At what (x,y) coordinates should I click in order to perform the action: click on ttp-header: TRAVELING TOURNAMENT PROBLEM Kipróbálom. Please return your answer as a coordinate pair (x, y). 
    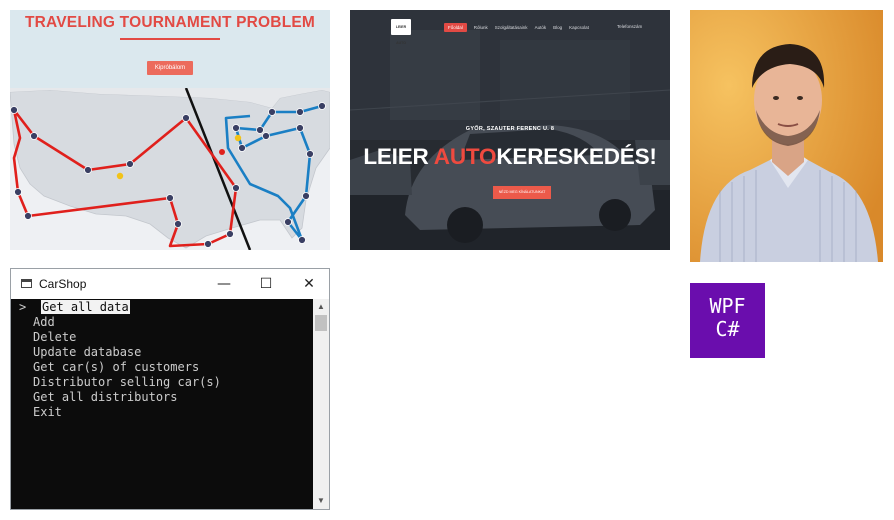
    Looking at the image, I should click on (170, 49).